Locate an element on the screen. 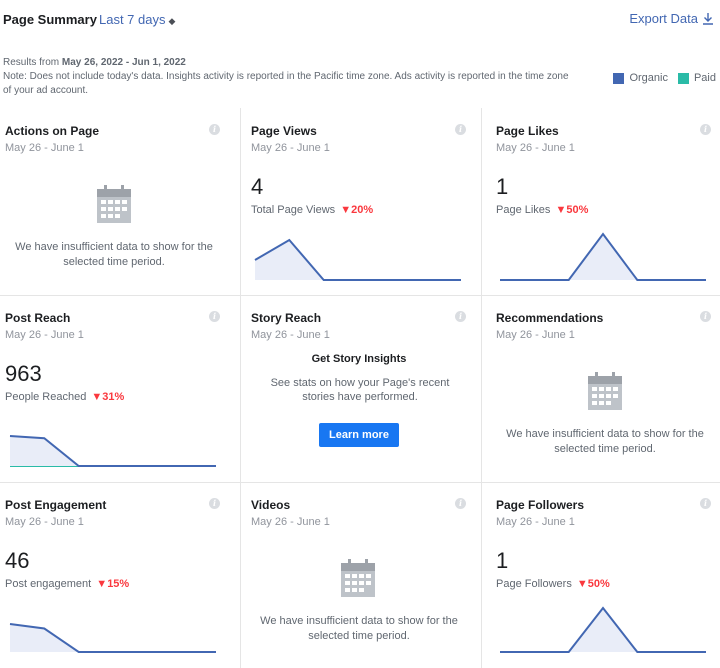  learn-more-button: Learn more is located at coordinates (359, 435).